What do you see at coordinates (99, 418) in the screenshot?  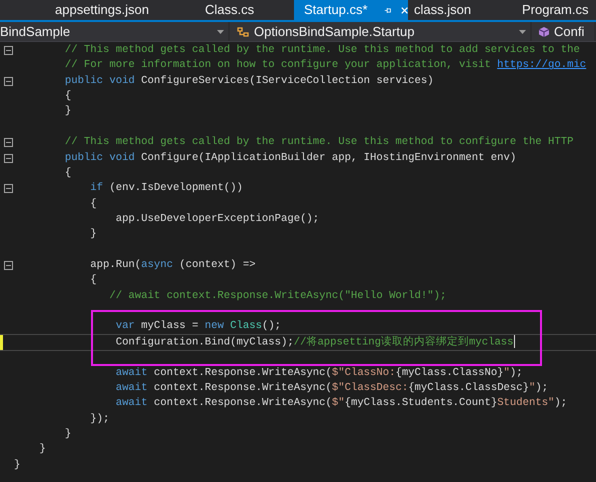 I see `code-line: });` at bounding box center [99, 418].